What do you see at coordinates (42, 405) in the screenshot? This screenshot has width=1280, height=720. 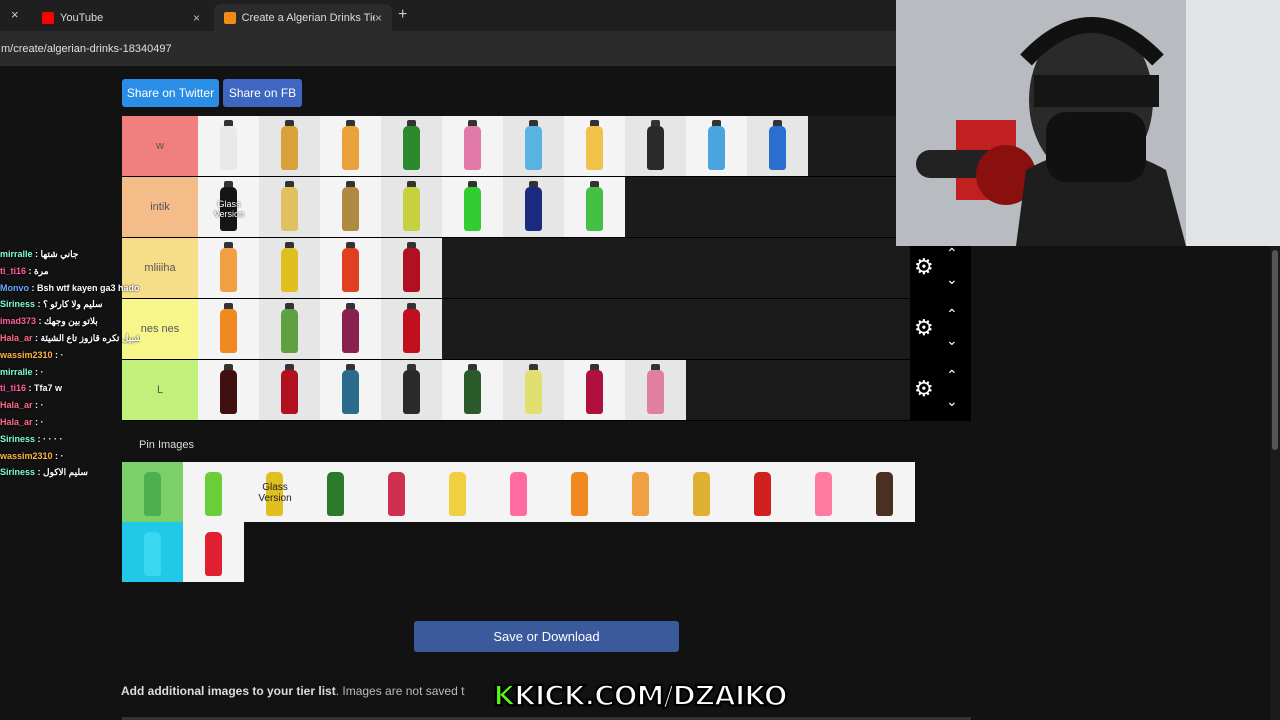 I see `chat-text: ·` at bounding box center [42, 405].